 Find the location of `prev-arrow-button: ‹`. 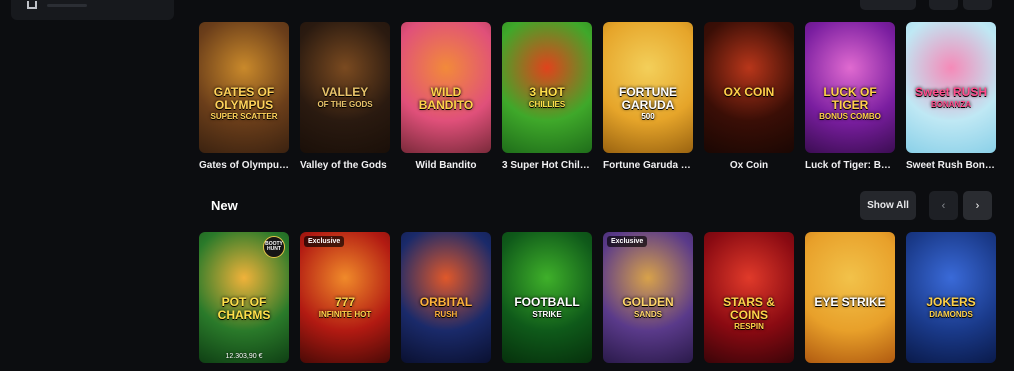

prev-arrow-button: ‹ is located at coordinates (943, 205).